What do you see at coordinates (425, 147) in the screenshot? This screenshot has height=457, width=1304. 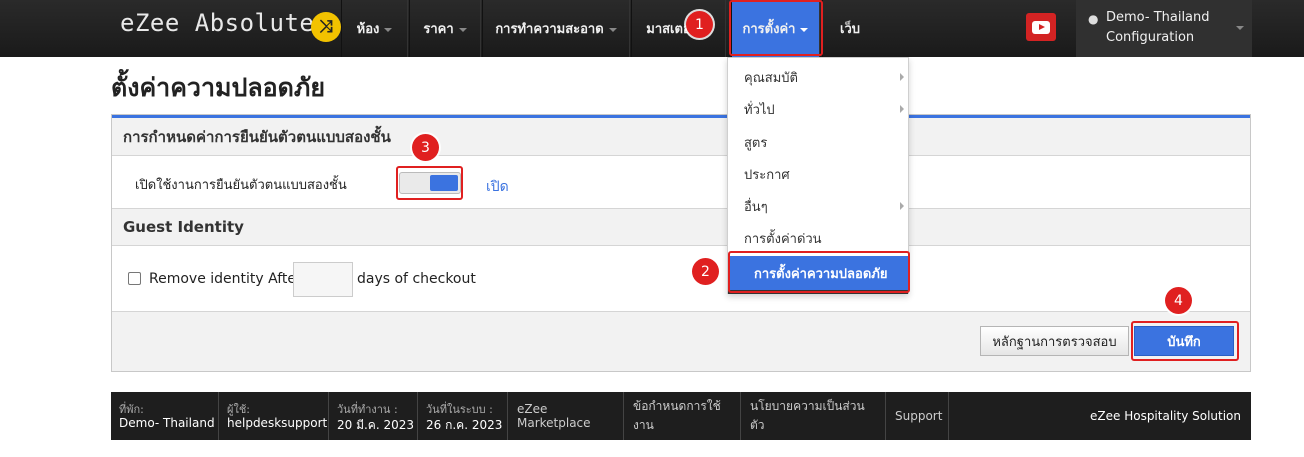 I see `marker-3: 3` at bounding box center [425, 147].